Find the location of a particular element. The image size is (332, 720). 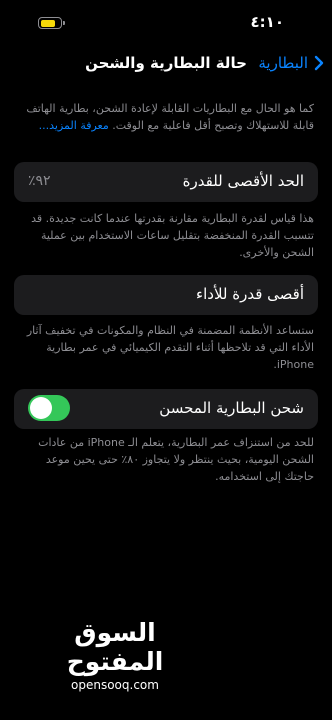

back-button: البطارية is located at coordinates (291, 63).